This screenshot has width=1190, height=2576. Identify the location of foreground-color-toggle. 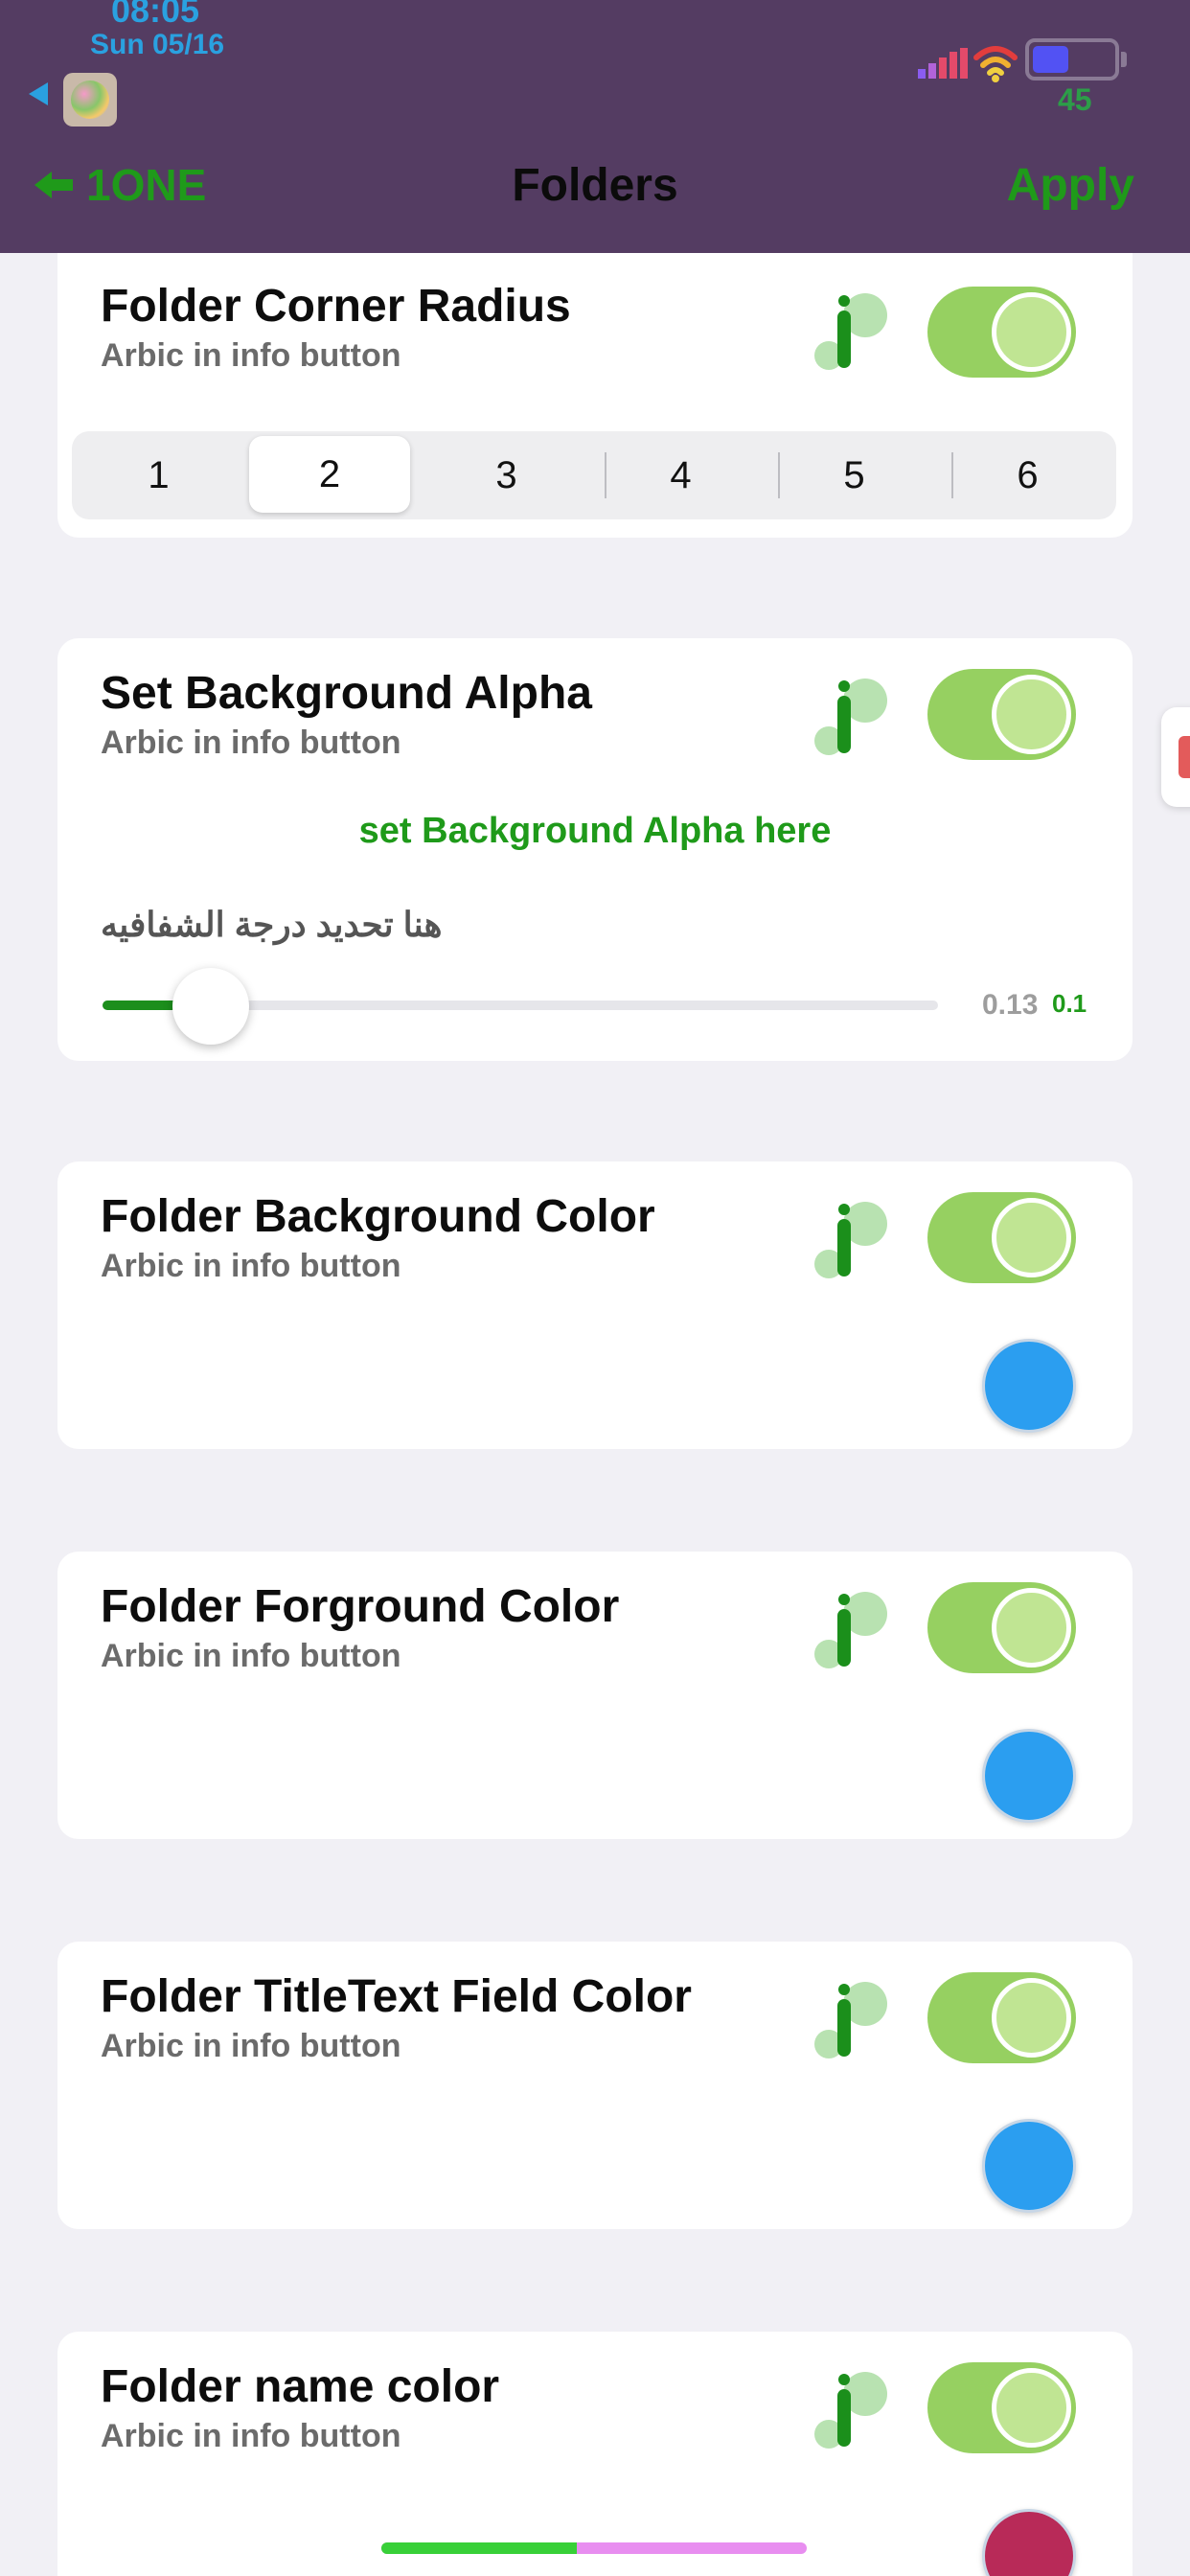
(1002, 1627).